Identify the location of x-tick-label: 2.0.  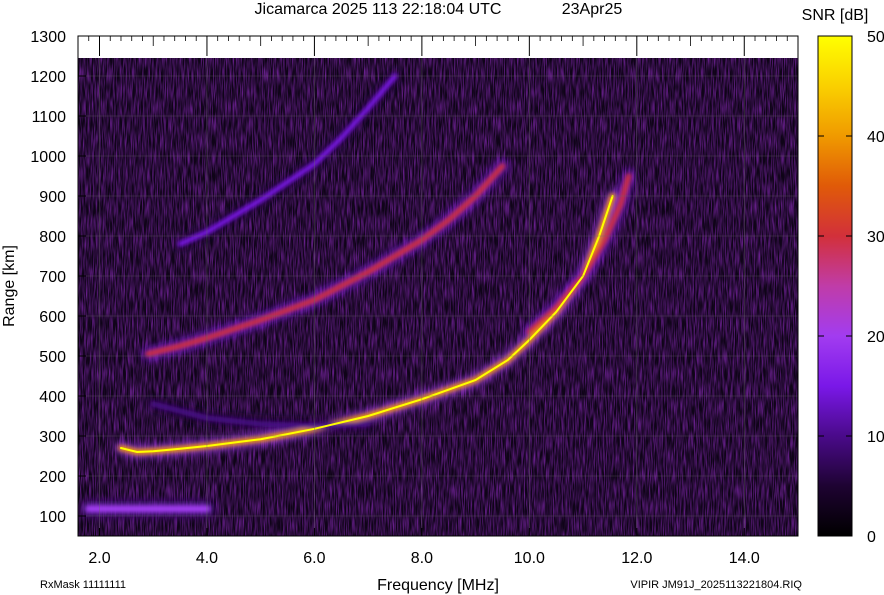
(99, 558).